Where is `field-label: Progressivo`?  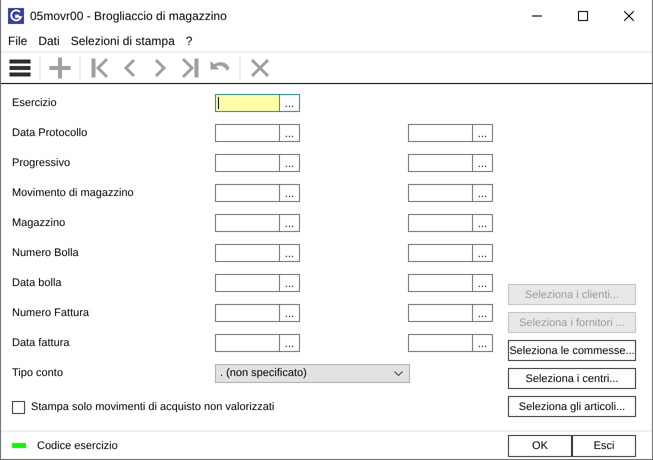
field-label: Progressivo is located at coordinates (41, 163).